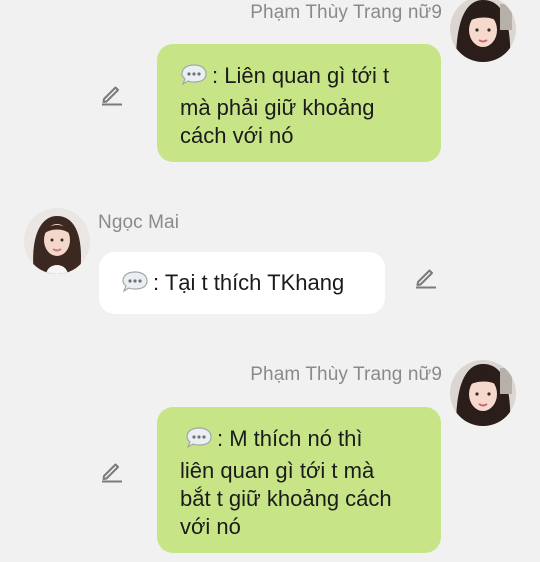  What do you see at coordinates (301, 75) in the screenshot?
I see `message-text-line: : Liên quan gì tới t` at bounding box center [301, 75].